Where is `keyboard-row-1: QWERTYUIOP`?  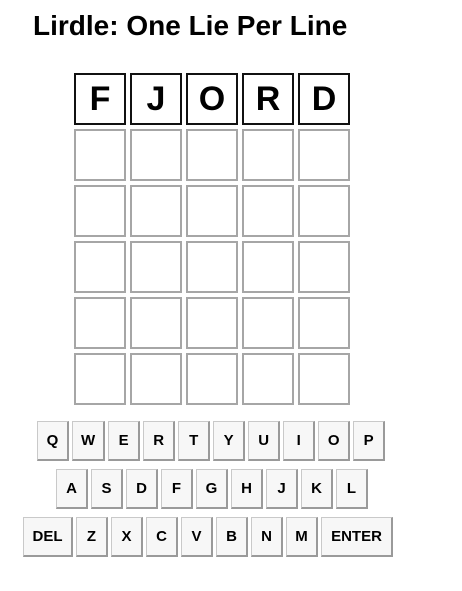
keyboard-row-1: QWERTYUIOP is located at coordinates (212, 442).